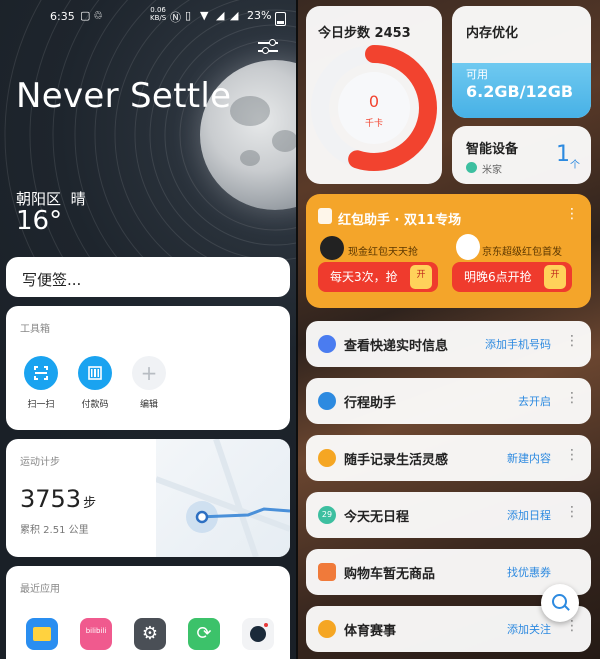 Image resolution: width=600 pixels, height=659 pixels. I want to click on add-phone-link: 添加手机号码, so click(518, 344).